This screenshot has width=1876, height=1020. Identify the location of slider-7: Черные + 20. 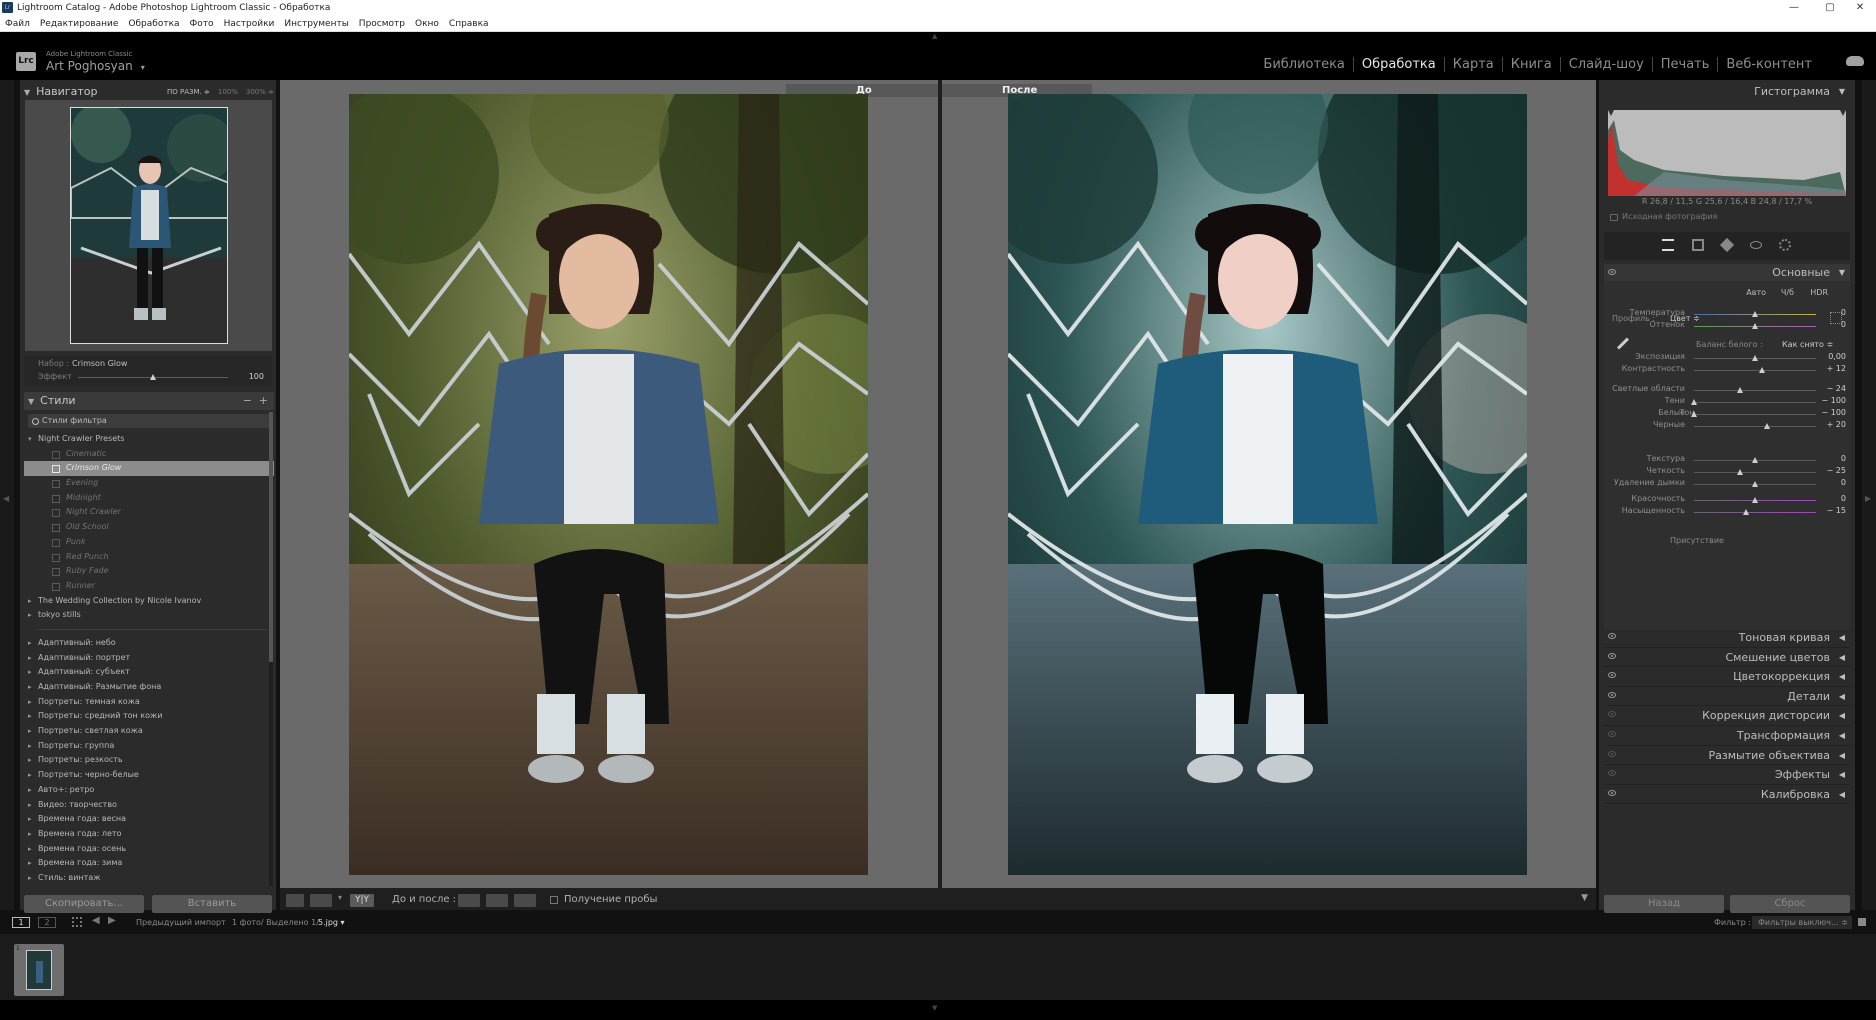
(1727, 426).